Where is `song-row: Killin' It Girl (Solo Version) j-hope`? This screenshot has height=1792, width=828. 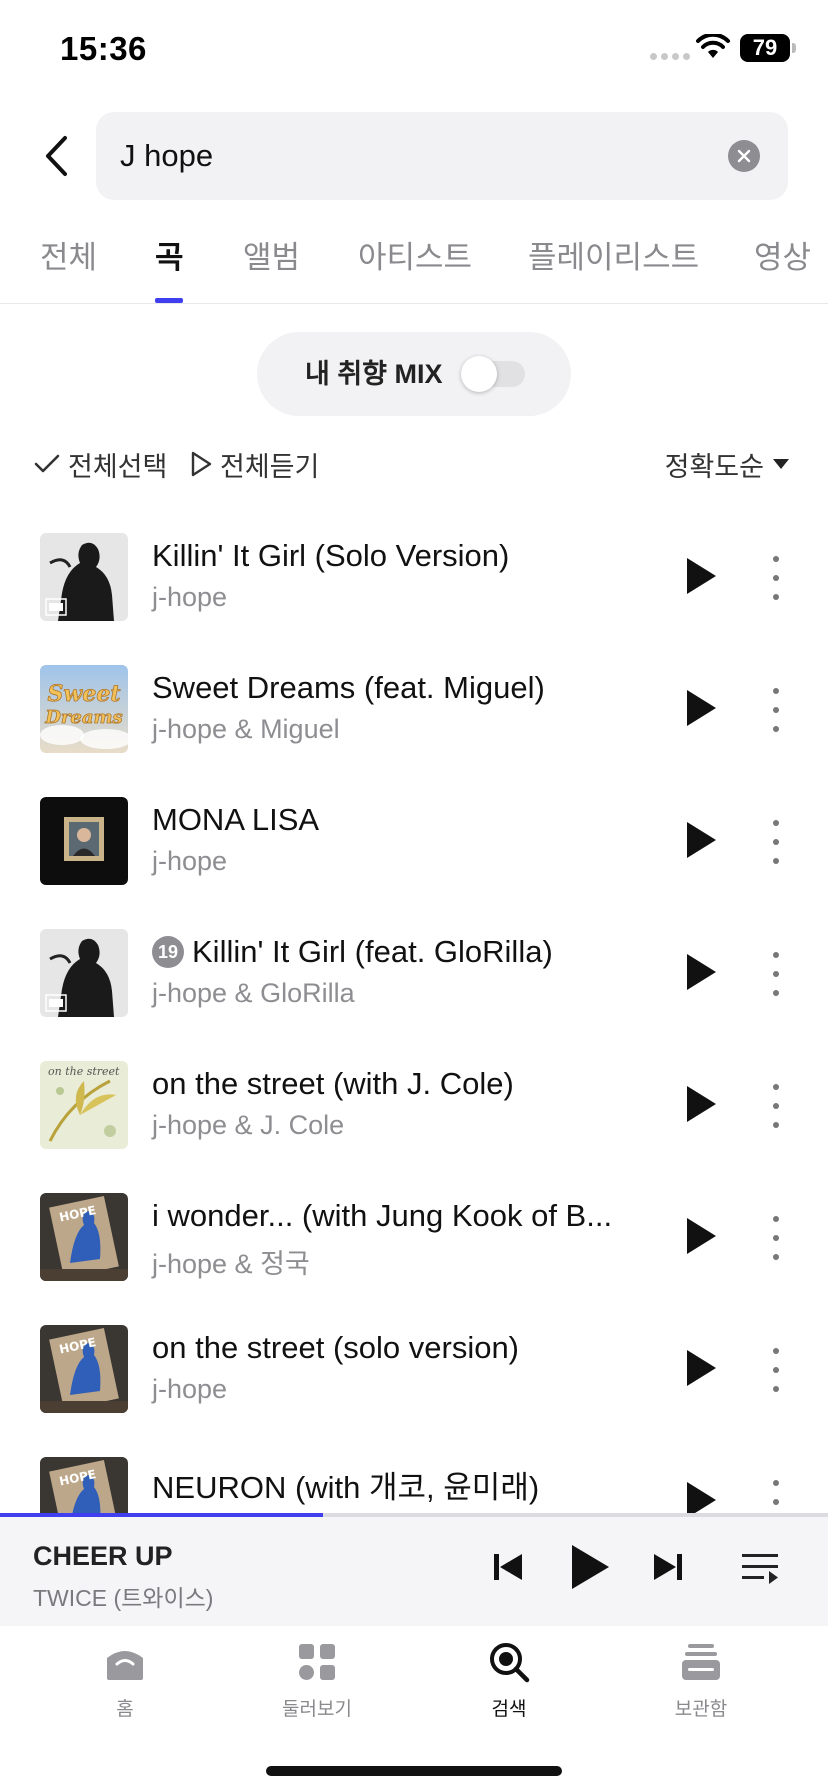
song-row: Killin' It Girl (Solo Version) j-hope is located at coordinates (414, 582).